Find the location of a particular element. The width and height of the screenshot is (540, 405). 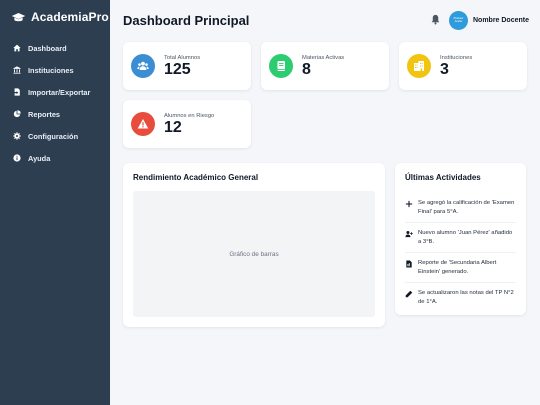

institution-icon is located at coordinates (17, 70).